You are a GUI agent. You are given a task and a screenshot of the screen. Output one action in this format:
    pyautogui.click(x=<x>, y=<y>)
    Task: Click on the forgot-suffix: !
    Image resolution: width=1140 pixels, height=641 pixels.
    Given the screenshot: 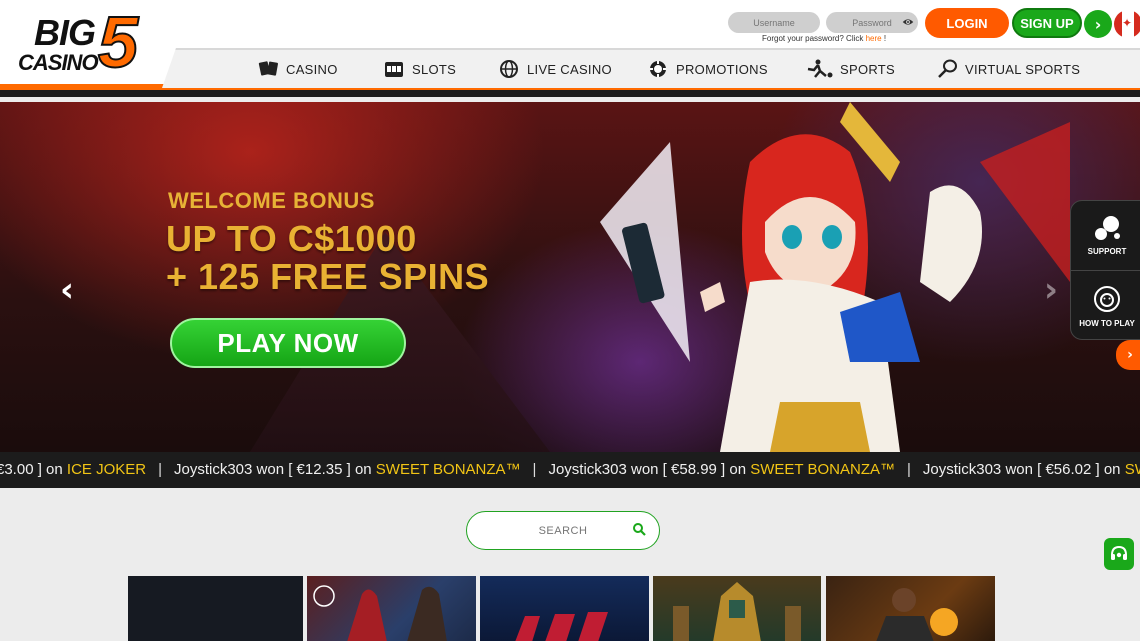 What is the action you would take?
    pyautogui.click(x=884, y=38)
    